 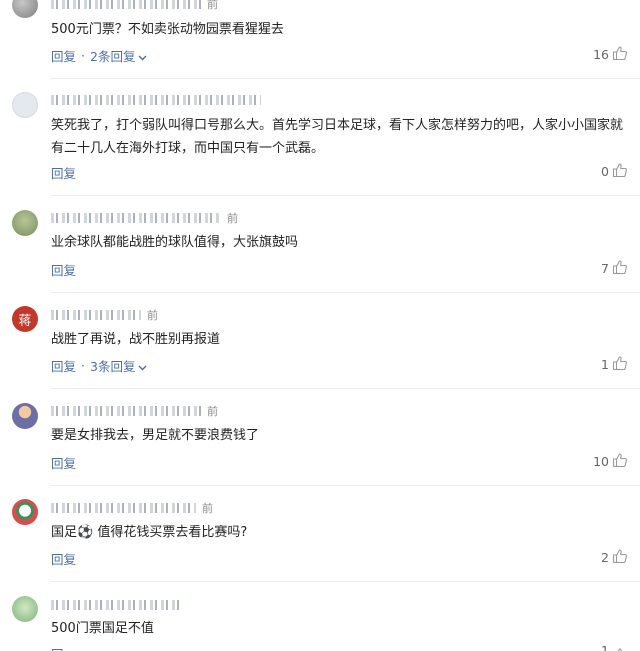 What do you see at coordinates (155, 435) in the screenshot?
I see `comment-text: 要是女排我去，男足就不要浪费钱了` at bounding box center [155, 435].